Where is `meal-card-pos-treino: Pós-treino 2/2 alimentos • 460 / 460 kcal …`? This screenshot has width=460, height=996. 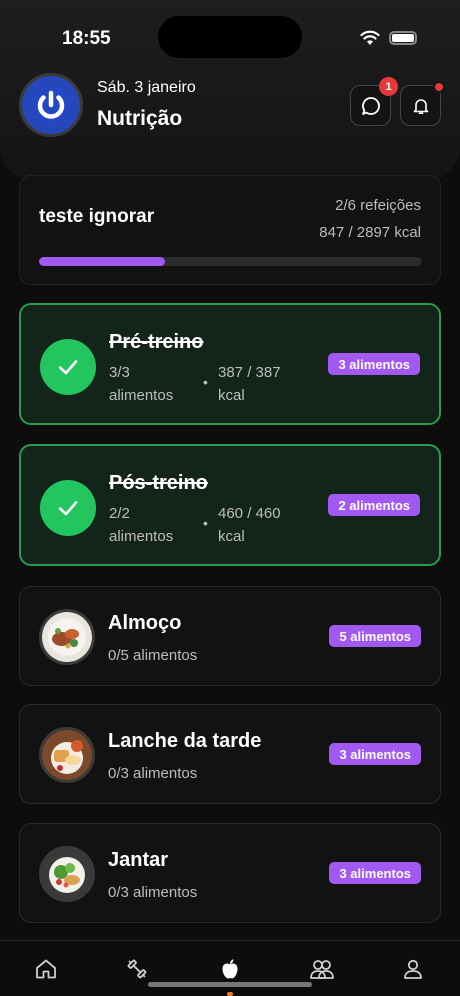 meal-card-pos-treino: Pós-treino 2/2 alimentos • 460 / 460 kcal … is located at coordinates (230, 505).